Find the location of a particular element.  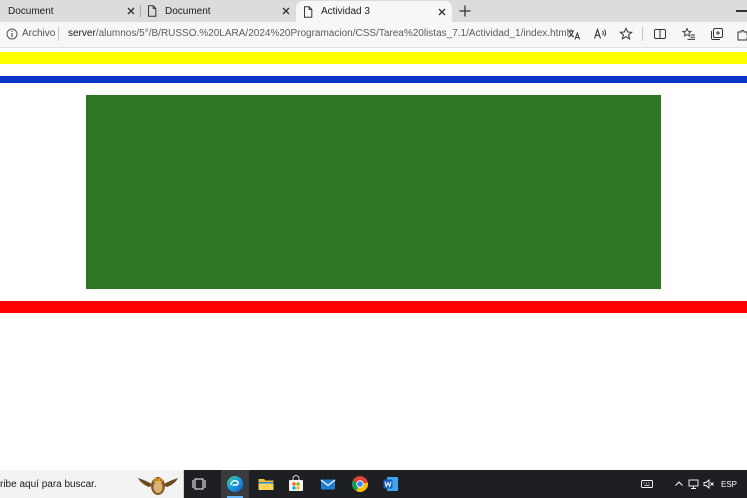

tab-actividad-3: Actividad 3 is located at coordinates (374, 11).